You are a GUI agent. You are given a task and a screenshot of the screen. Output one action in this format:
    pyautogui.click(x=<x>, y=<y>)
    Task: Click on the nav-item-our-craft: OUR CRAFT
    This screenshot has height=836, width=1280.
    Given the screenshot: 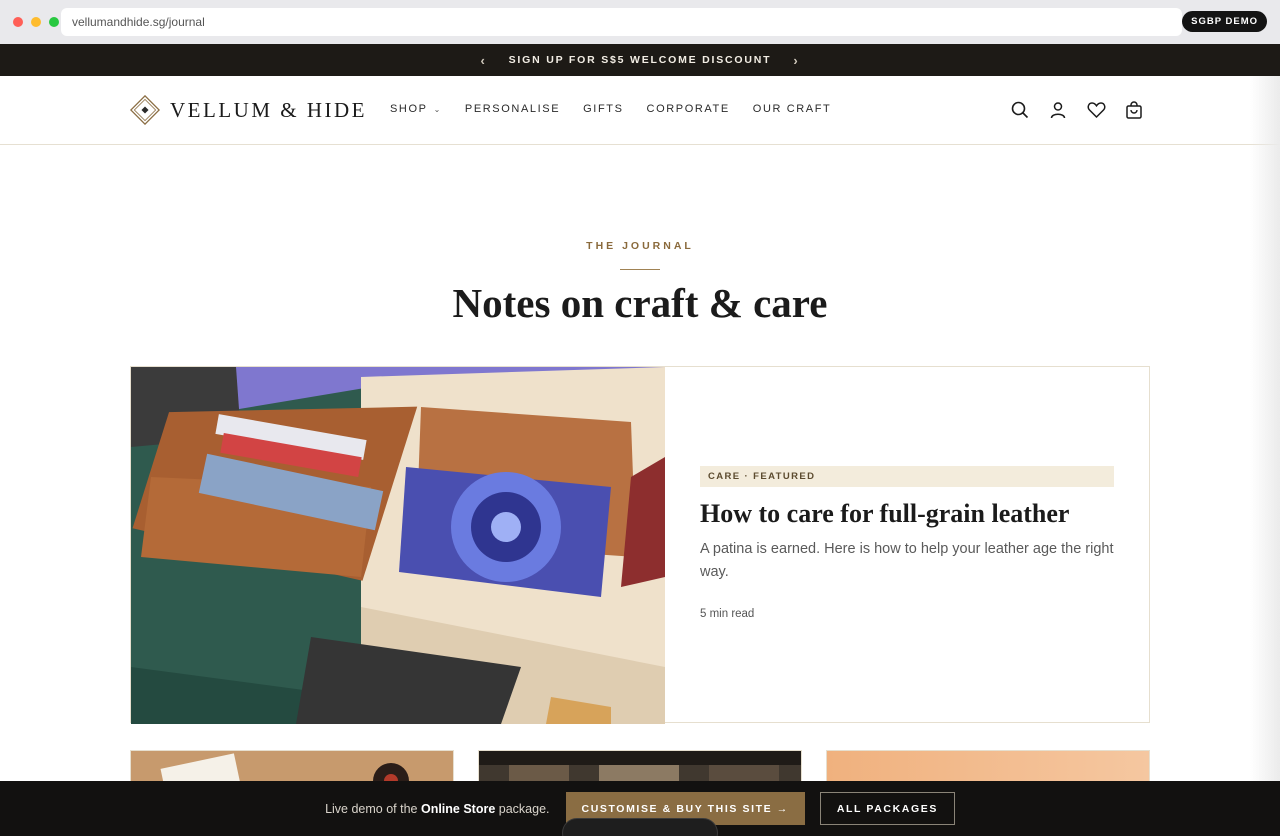 What is the action you would take?
    pyautogui.click(x=792, y=109)
    